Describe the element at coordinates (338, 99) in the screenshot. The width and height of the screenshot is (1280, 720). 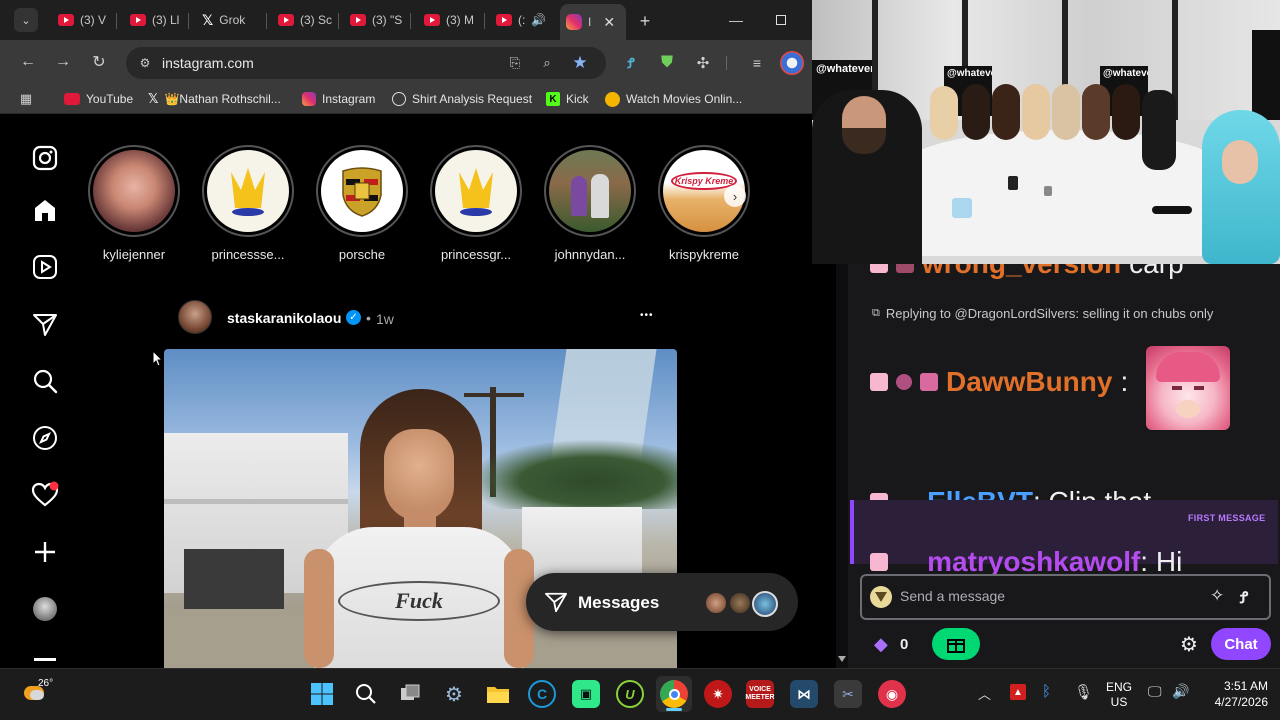
I see `bookmark-instagram: Instagram` at that location.